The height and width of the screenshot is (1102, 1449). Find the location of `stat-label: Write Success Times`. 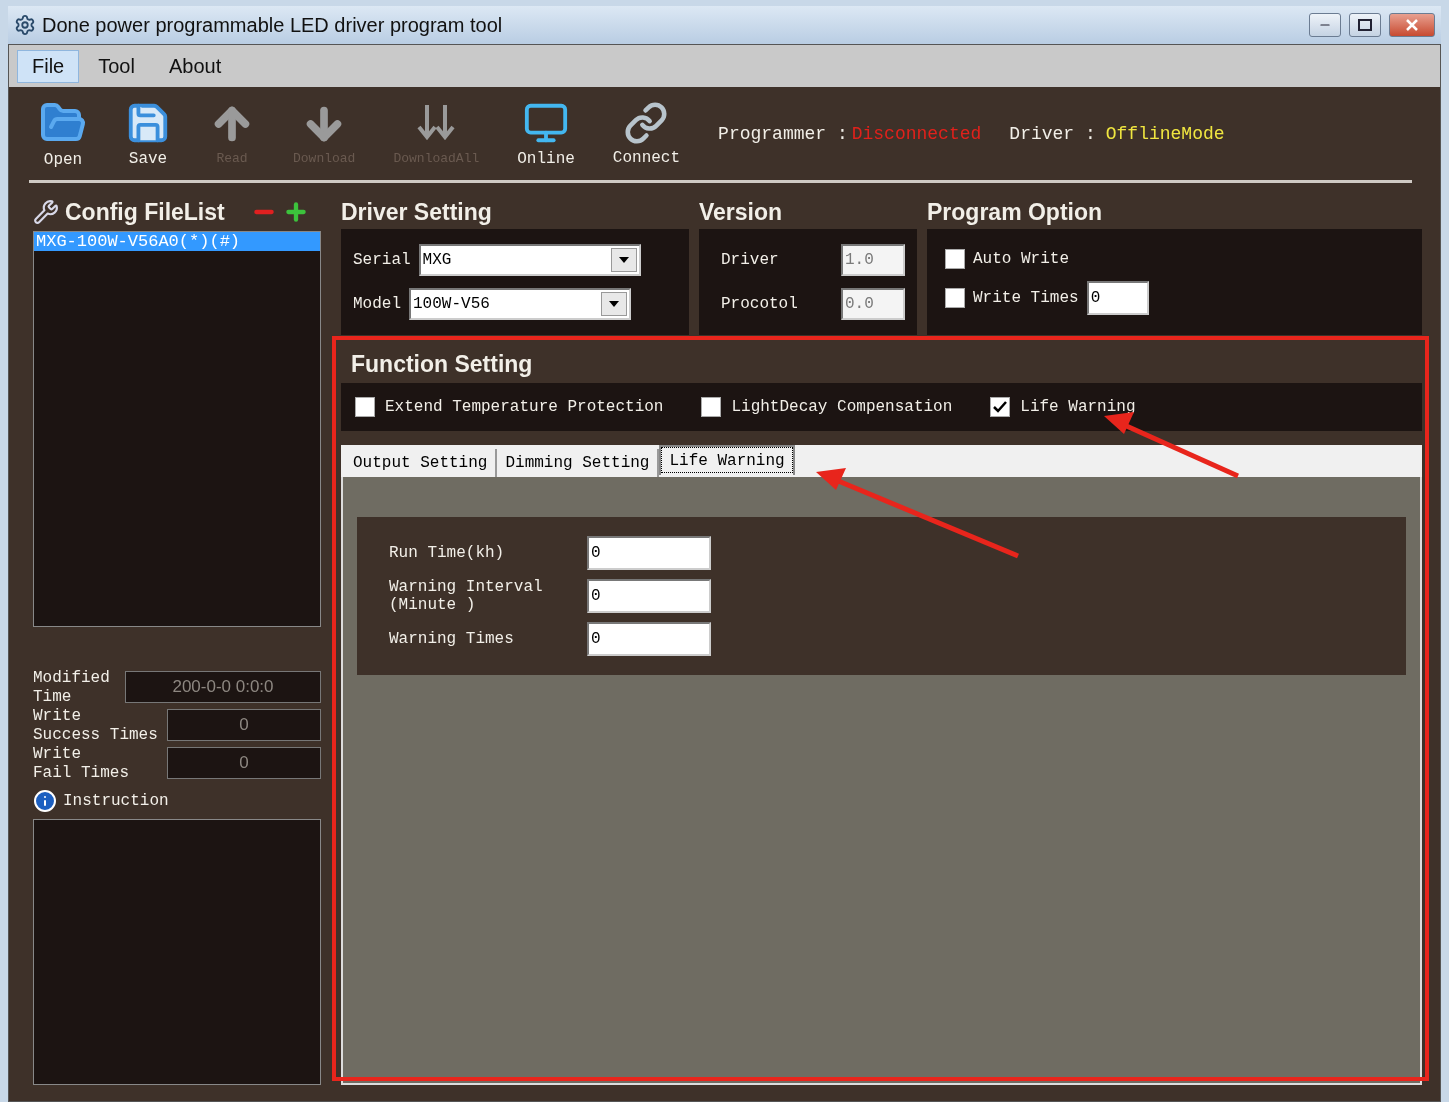

stat-label: Write Success Times is located at coordinates (95, 726).